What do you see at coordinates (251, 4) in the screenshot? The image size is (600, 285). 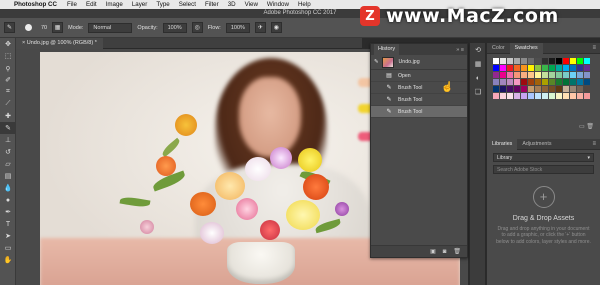 I see `menu-view: View` at bounding box center [251, 4].